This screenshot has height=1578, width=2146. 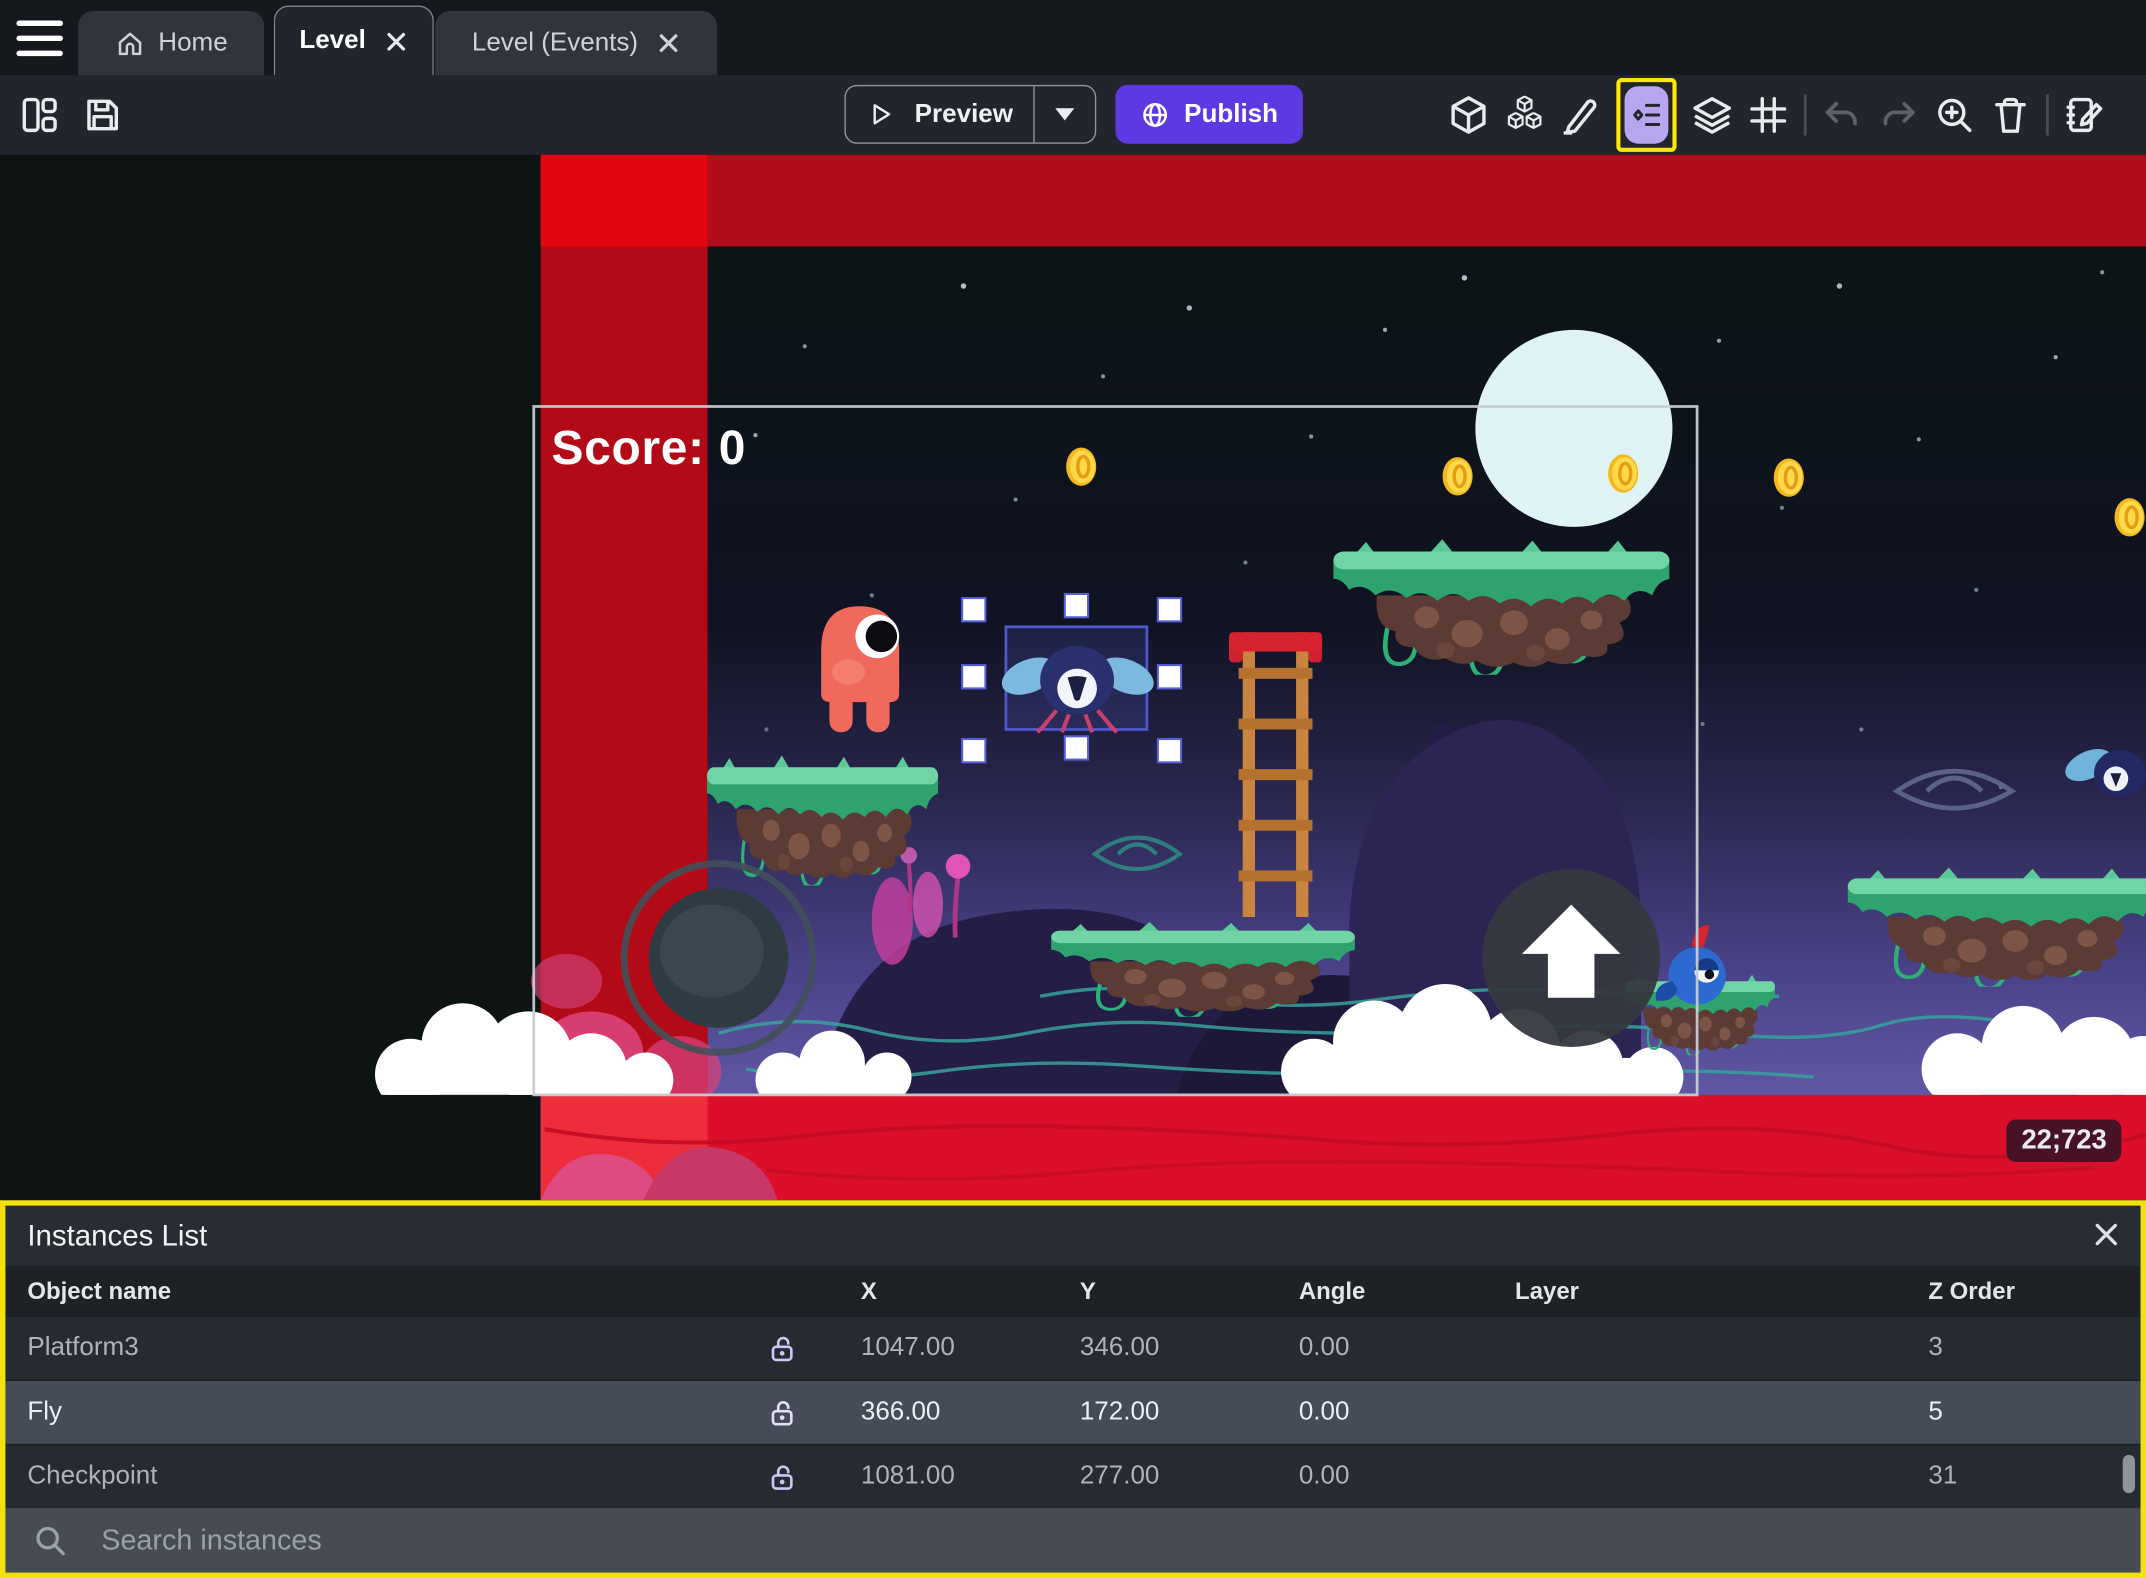 What do you see at coordinates (555, 42) in the screenshot?
I see `tab-level-events-label: Level (Events)` at bounding box center [555, 42].